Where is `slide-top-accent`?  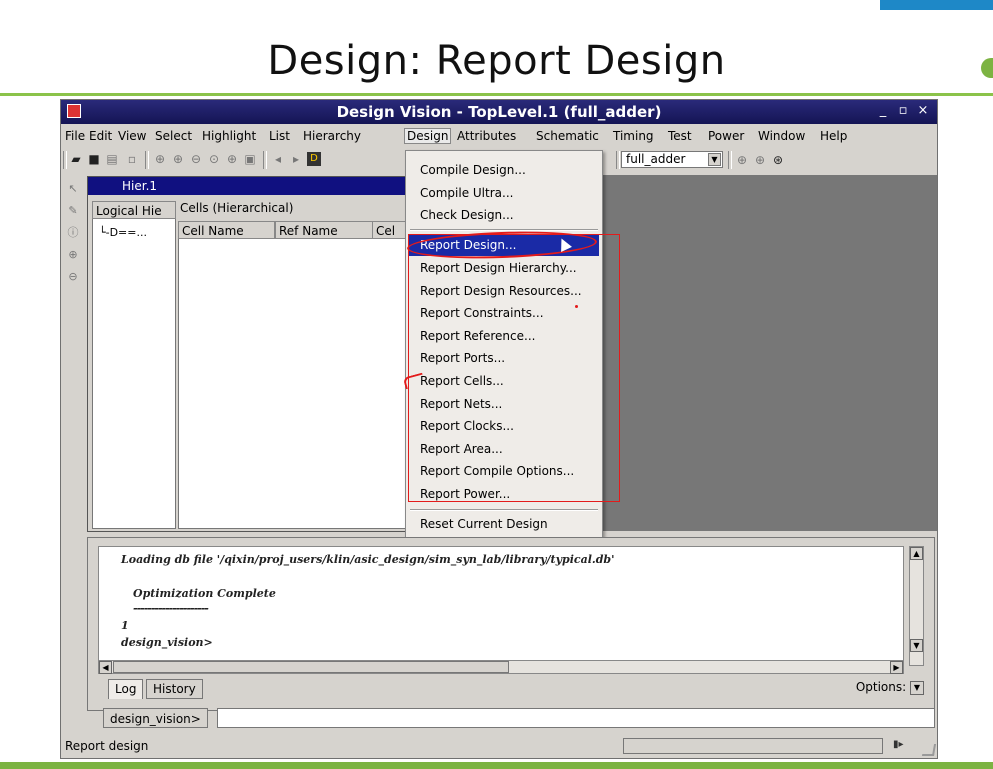 slide-top-accent is located at coordinates (936, 5).